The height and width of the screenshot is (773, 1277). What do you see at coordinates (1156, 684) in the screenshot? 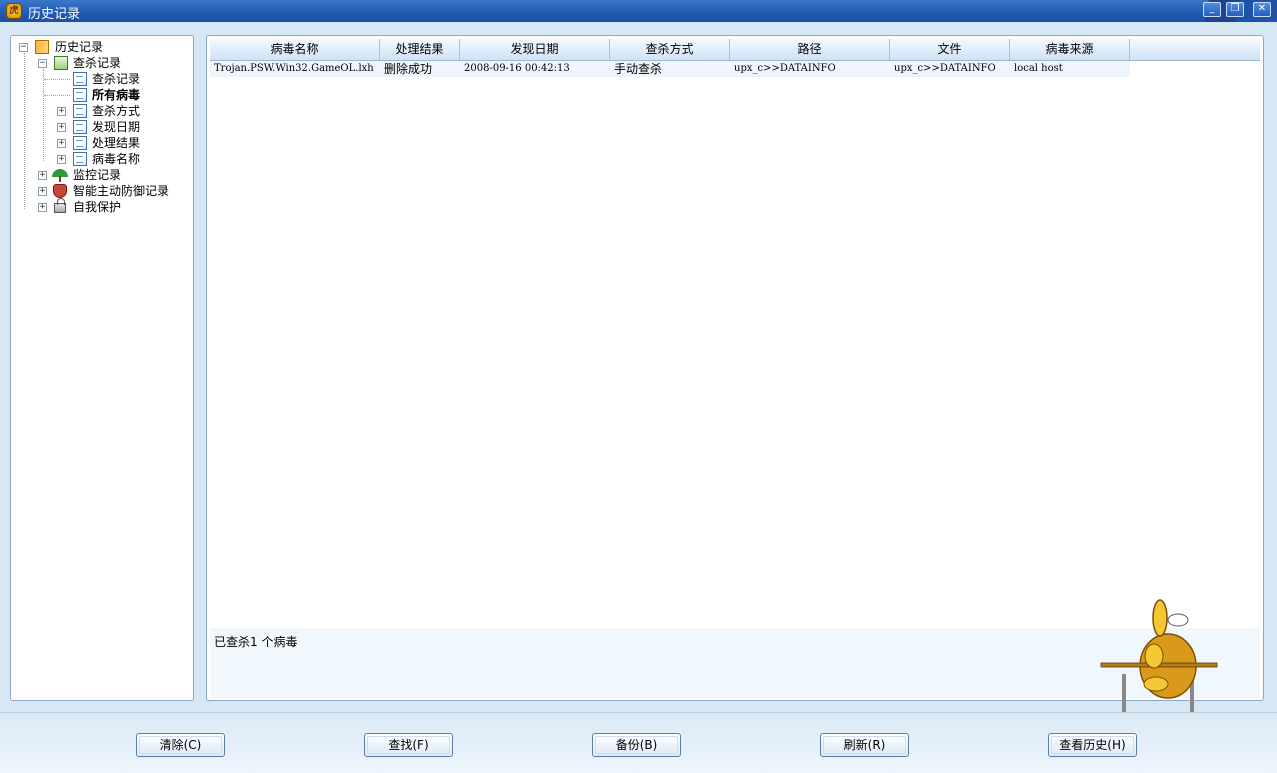
I see `mascot-leg` at bounding box center [1156, 684].